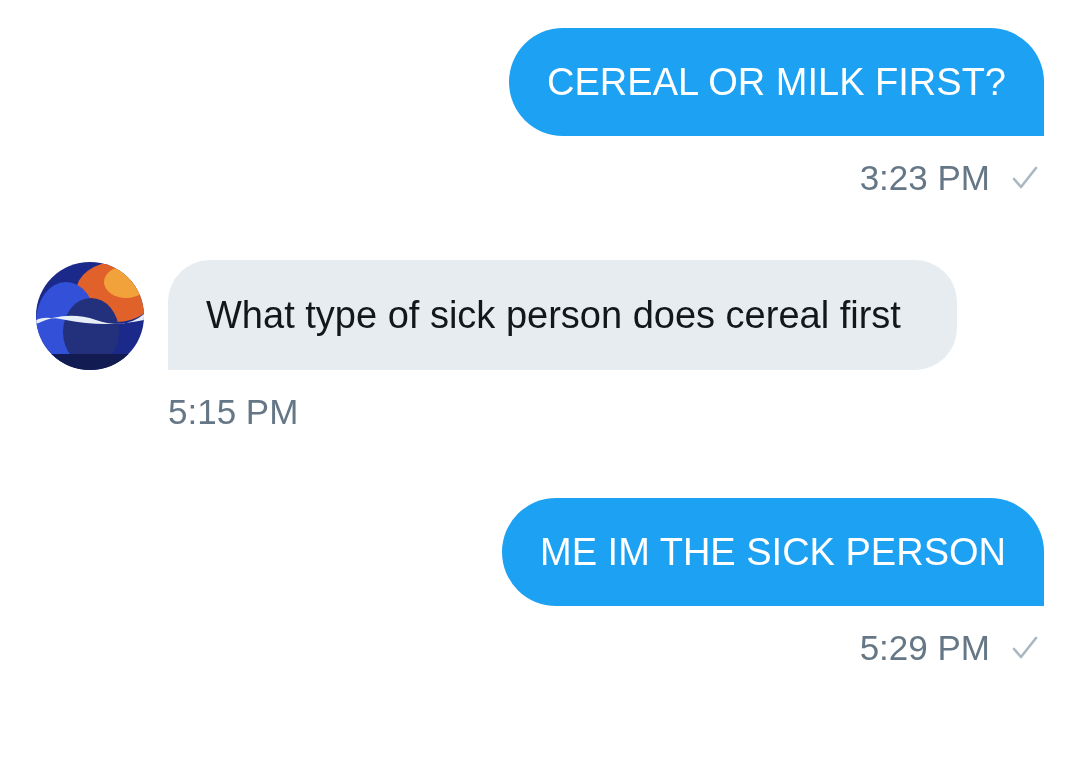  What do you see at coordinates (562, 315) in the screenshot?
I see `message-bubble: What type of sick person does cereal first` at bounding box center [562, 315].